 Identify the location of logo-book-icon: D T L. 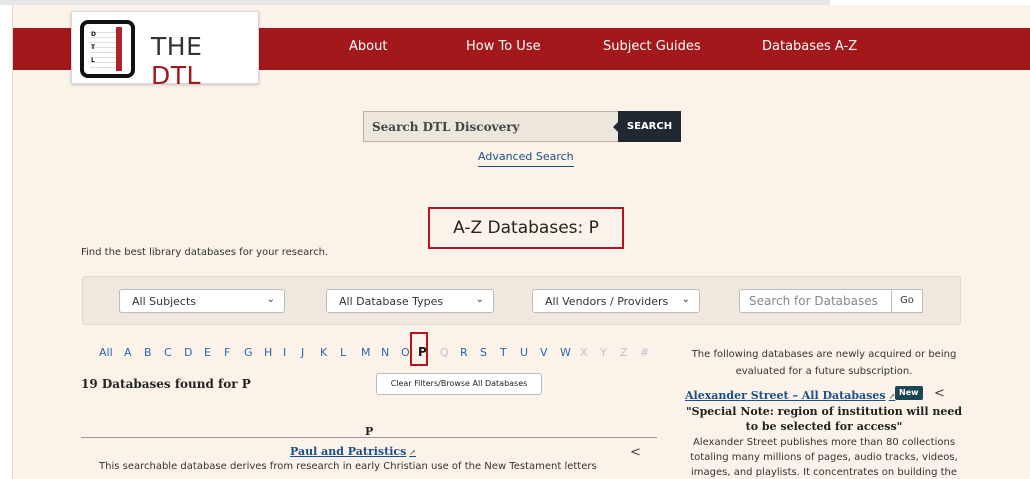
(107, 49).